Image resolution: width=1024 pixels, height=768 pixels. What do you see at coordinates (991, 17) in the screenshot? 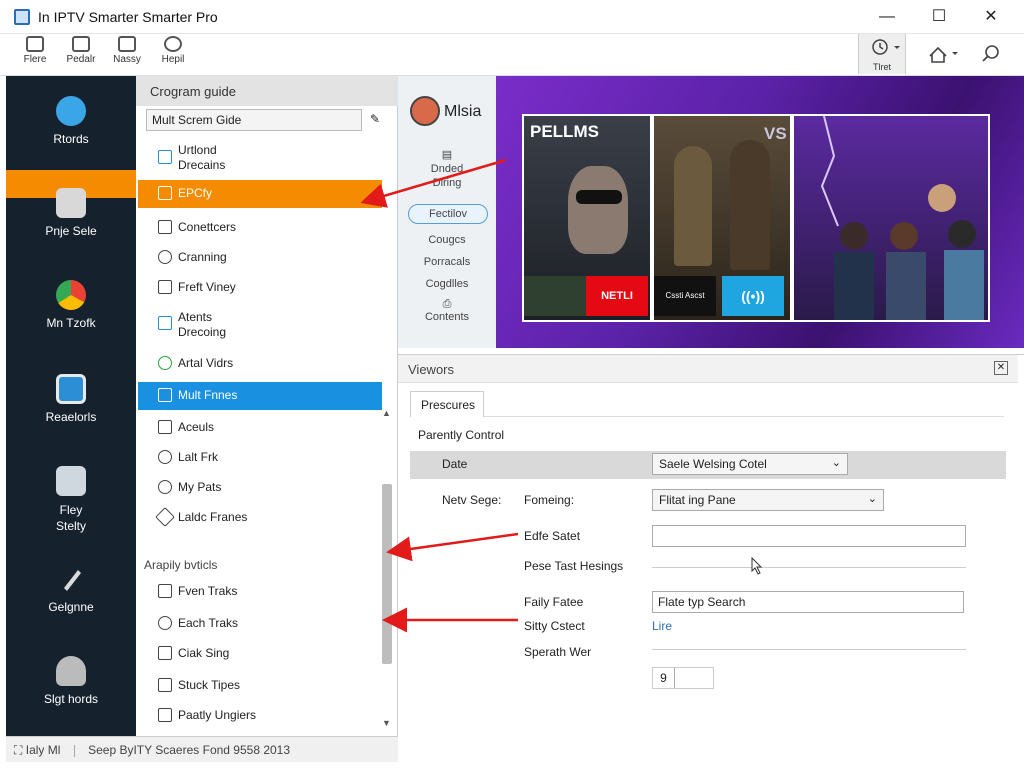
I see `close-button: ✕` at bounding box center [991, 17].